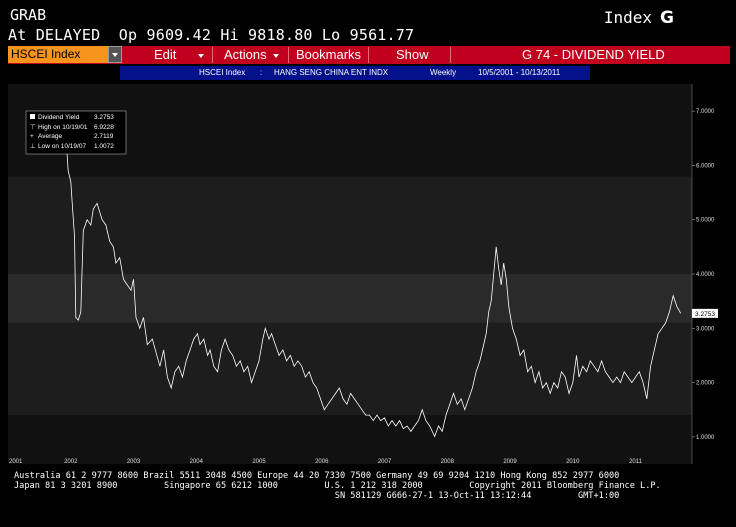 Image resolution: width=736 pixels, height=527 pixels. Describe the element at coordinates (385, 462) in the screenshot. I see `x-tick-label: 2007` at that location.